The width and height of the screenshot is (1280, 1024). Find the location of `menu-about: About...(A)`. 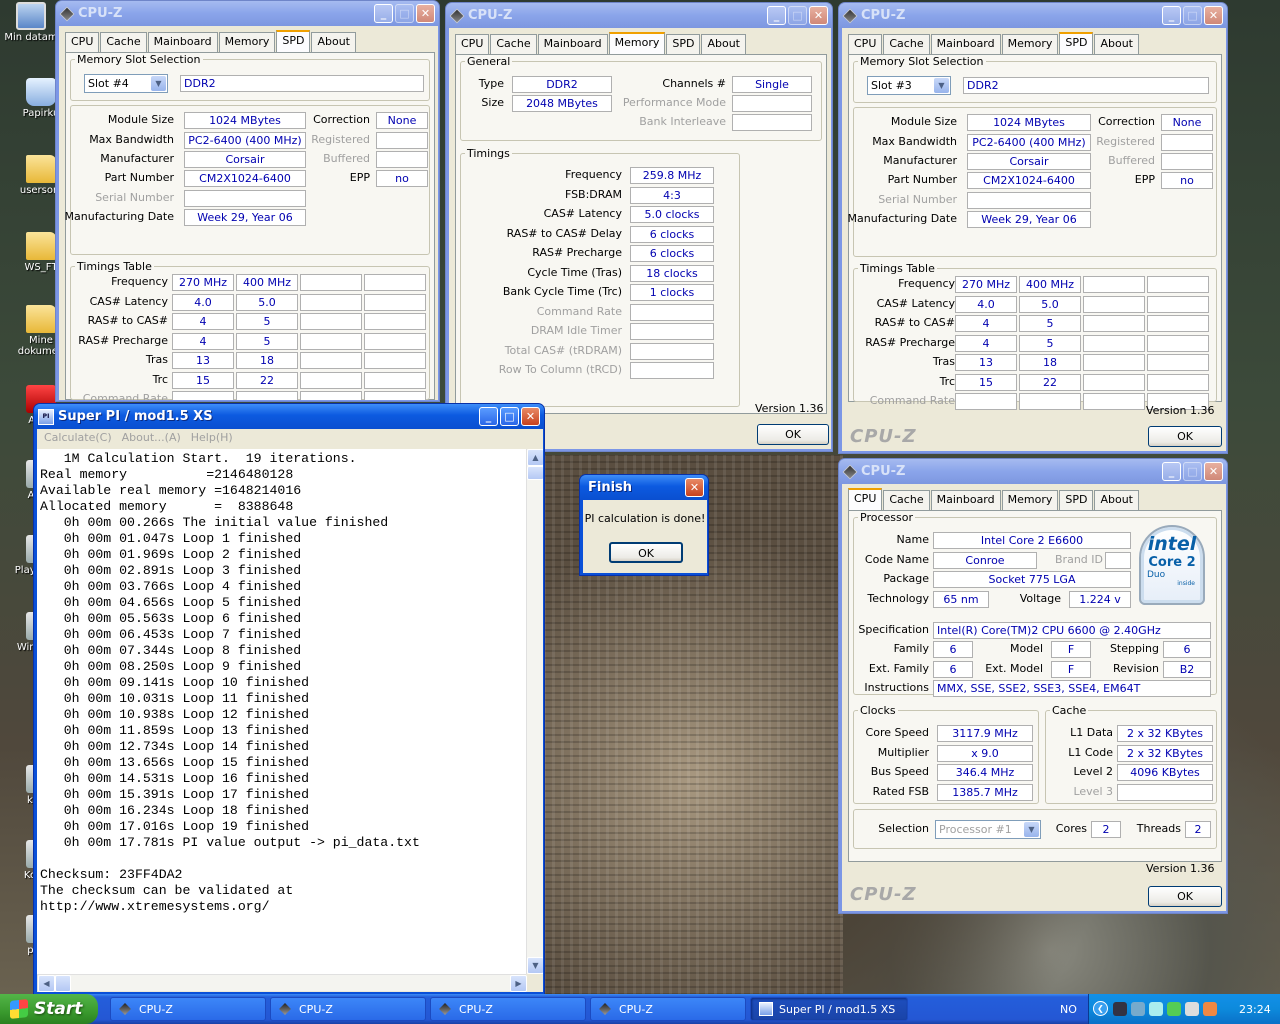

menu-about: About...(A) is located at coordinates (151, 438).